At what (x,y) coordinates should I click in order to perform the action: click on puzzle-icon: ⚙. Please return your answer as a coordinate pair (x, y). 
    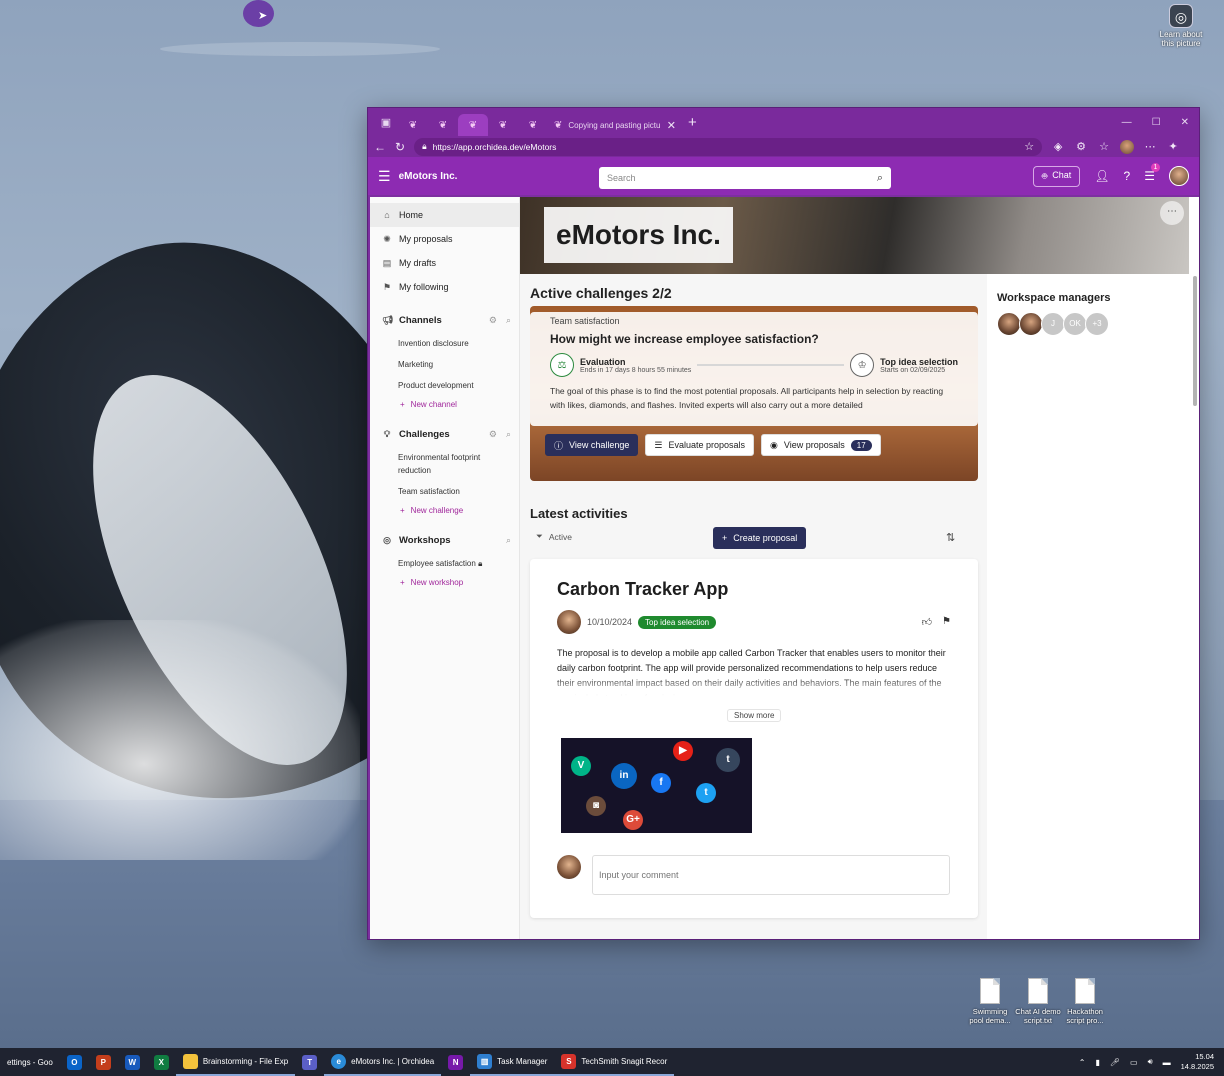
    Looking at the image, I should click on (1081, 146).